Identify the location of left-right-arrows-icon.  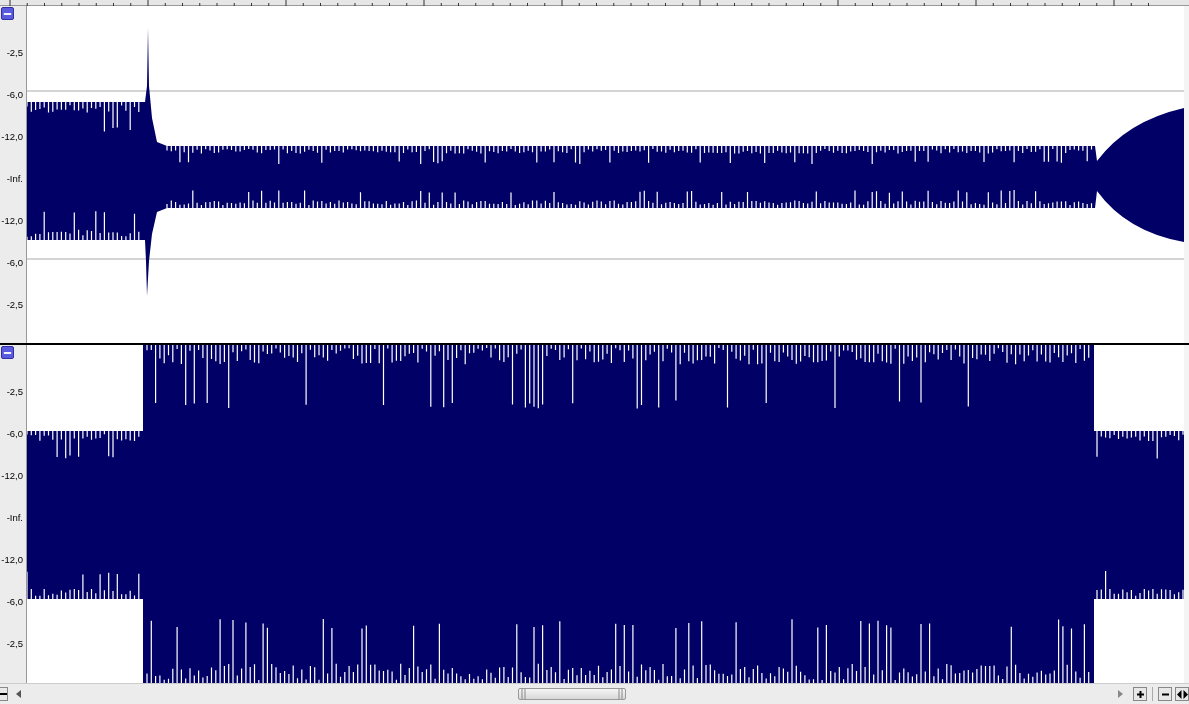
(1182, 694).